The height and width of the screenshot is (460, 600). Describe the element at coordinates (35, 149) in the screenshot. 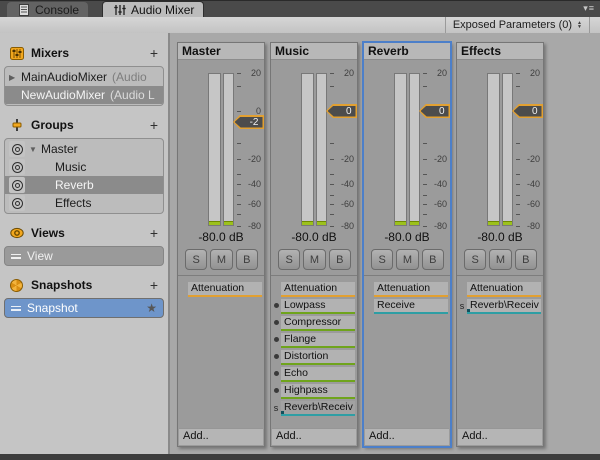

I see `foldout-icon: ▼` at that location.